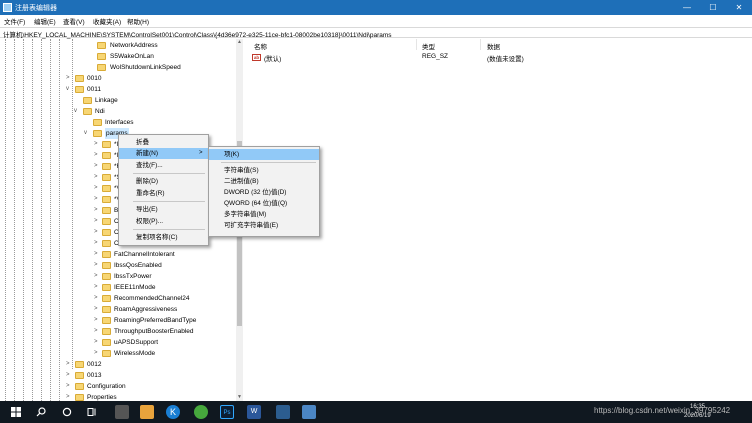 The image size is (752, 423). I want to click on value-name: (默认), so click(272, 58).